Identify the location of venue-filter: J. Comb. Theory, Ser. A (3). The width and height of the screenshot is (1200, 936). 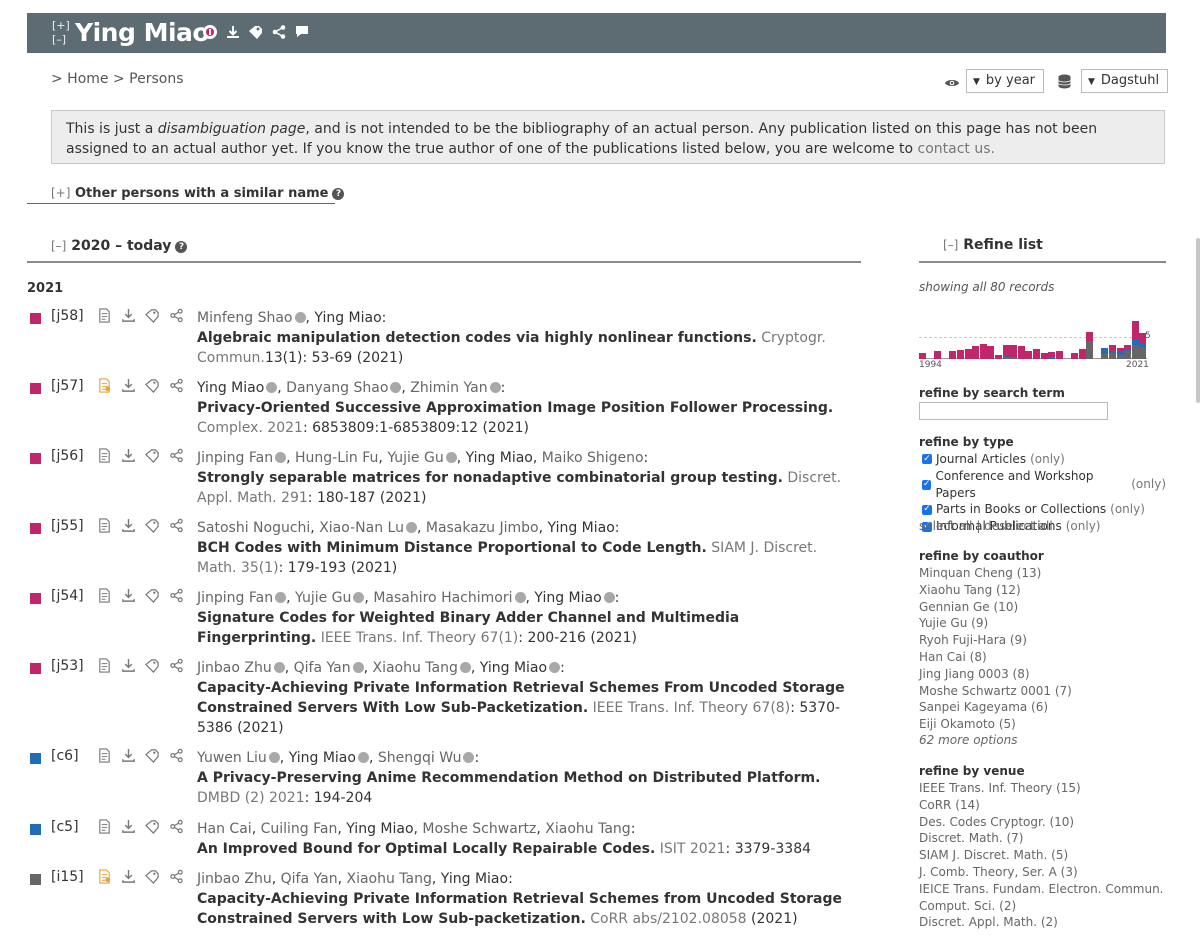
(1041, 872).